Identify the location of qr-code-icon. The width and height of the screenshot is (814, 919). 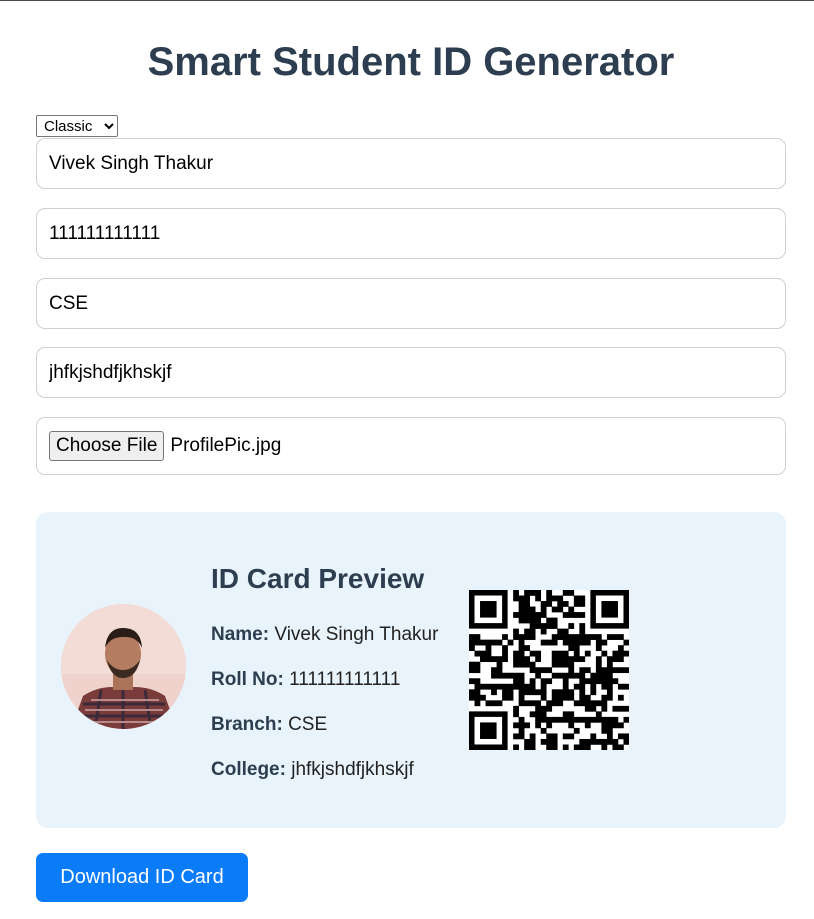
(549, 670).